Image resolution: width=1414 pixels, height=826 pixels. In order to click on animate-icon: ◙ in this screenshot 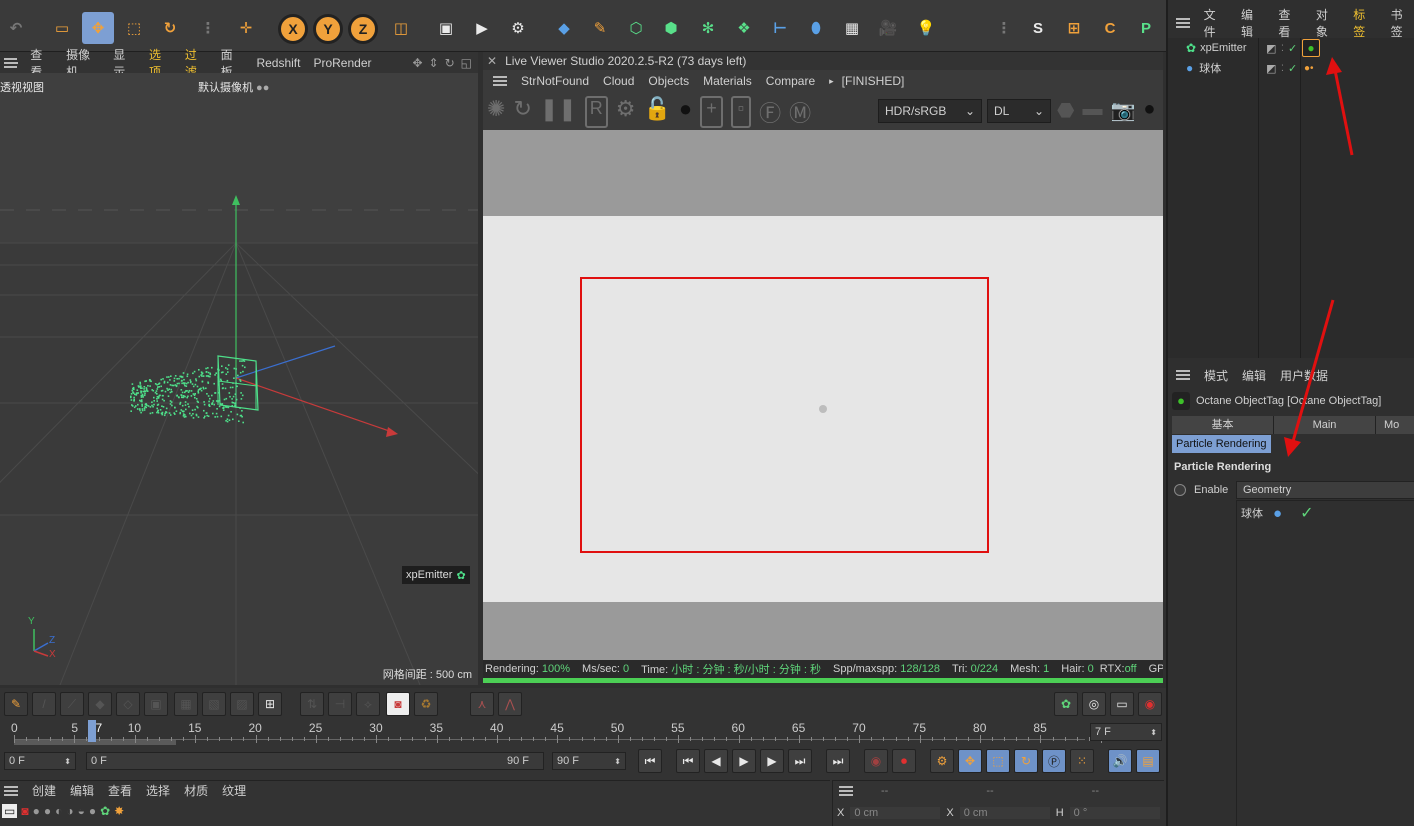, I will do `click(398, 704)`.